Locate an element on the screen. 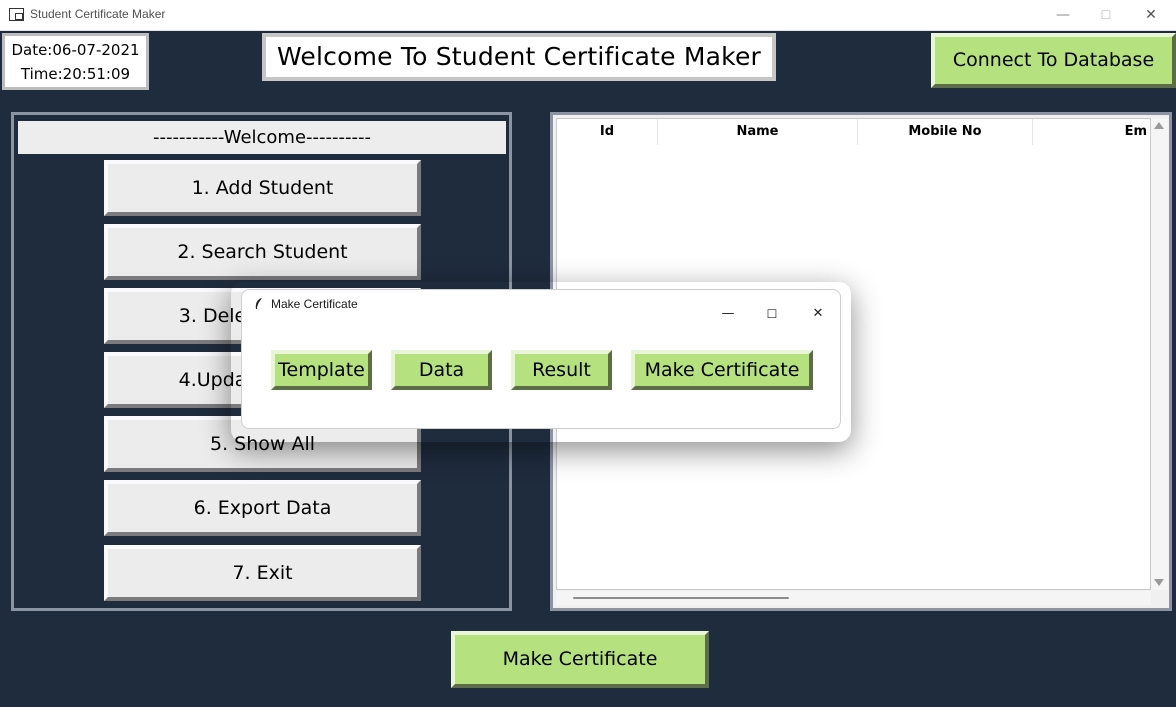 The height and width of the screenshot is (707, 1176). feather-icon is located at coordinates (259, 305).